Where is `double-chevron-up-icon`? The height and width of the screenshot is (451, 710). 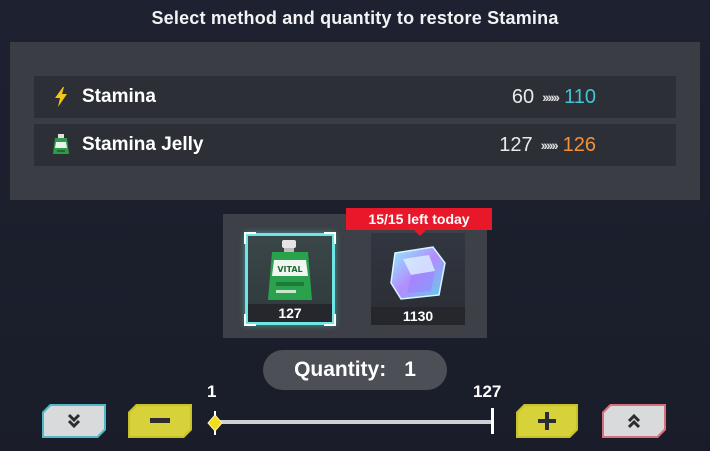 double-chevron-up-icon is located at coordinates (634, 421).